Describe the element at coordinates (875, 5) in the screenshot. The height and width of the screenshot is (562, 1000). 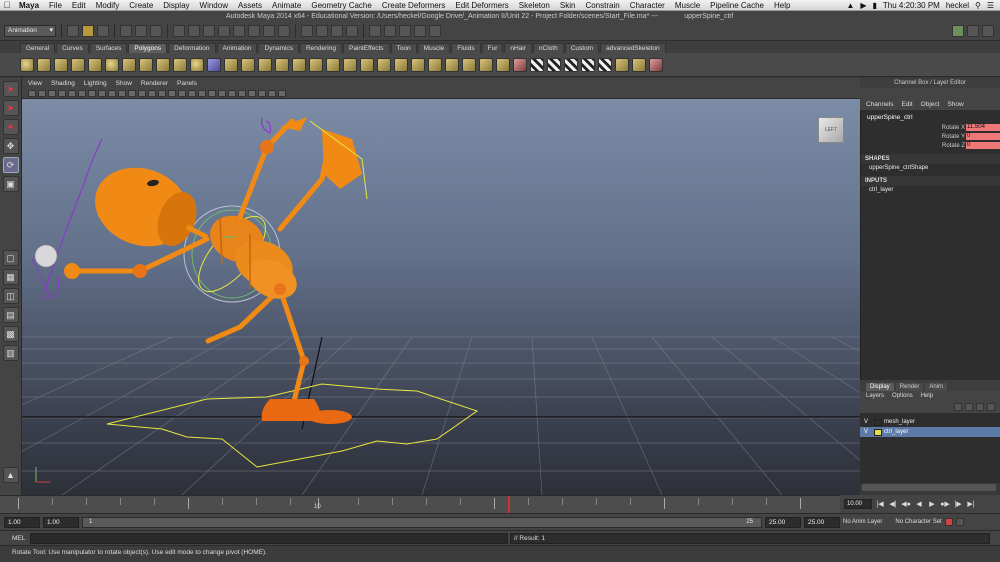
I see `battery-icon: ▮` at that location.